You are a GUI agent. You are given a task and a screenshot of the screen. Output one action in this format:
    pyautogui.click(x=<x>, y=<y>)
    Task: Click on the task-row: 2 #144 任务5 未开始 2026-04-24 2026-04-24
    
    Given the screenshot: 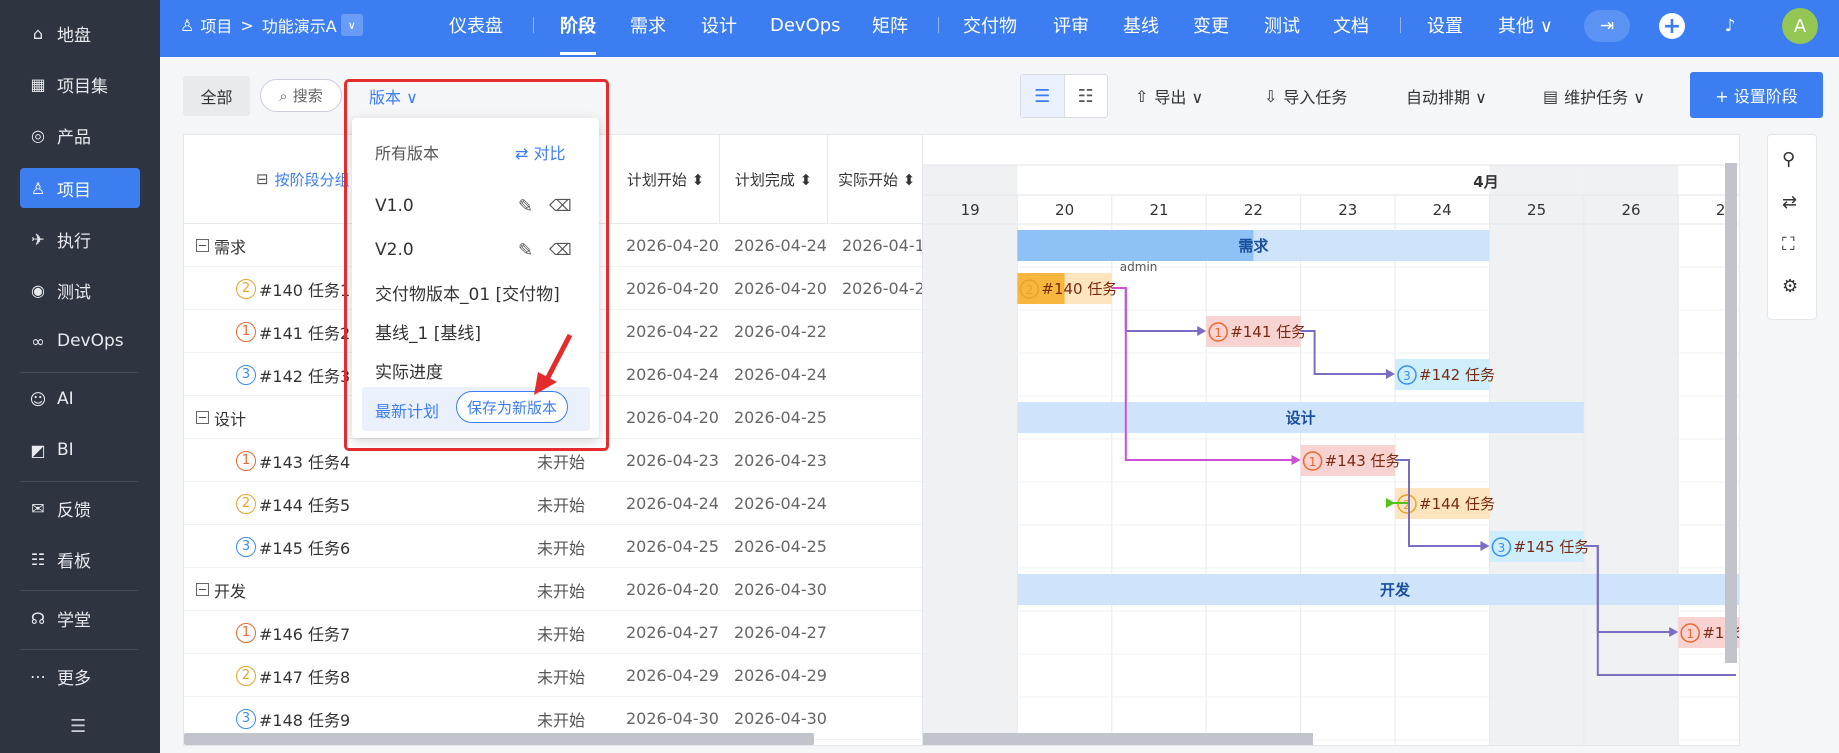 What is the action you would take?
    pyautogui.click(x=553, y=503)
    